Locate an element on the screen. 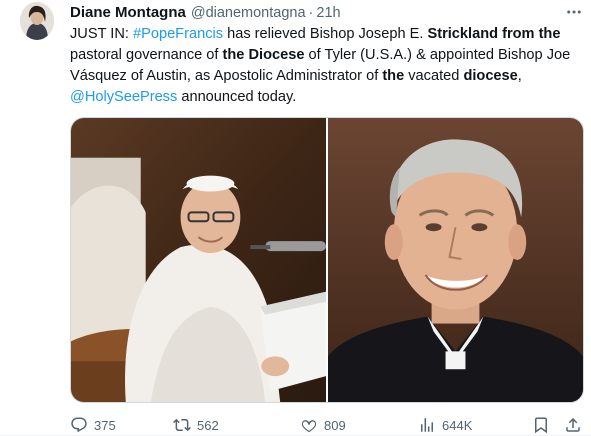 The width and height of the screenshot is (591, 436). tweet-header: Diane Montagna @dianemontagna · 21h is located at coordinates (205, 13).